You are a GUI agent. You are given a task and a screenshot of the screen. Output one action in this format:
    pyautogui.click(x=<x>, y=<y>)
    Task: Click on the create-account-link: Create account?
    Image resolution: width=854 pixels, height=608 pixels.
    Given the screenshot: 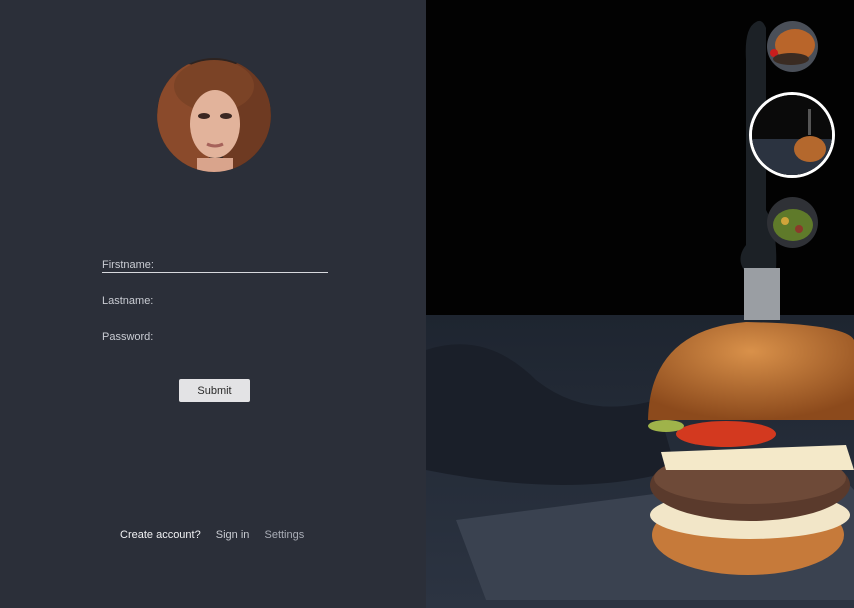 What is the action you would take?
    pyautogui.click(x=160, y=535)
    